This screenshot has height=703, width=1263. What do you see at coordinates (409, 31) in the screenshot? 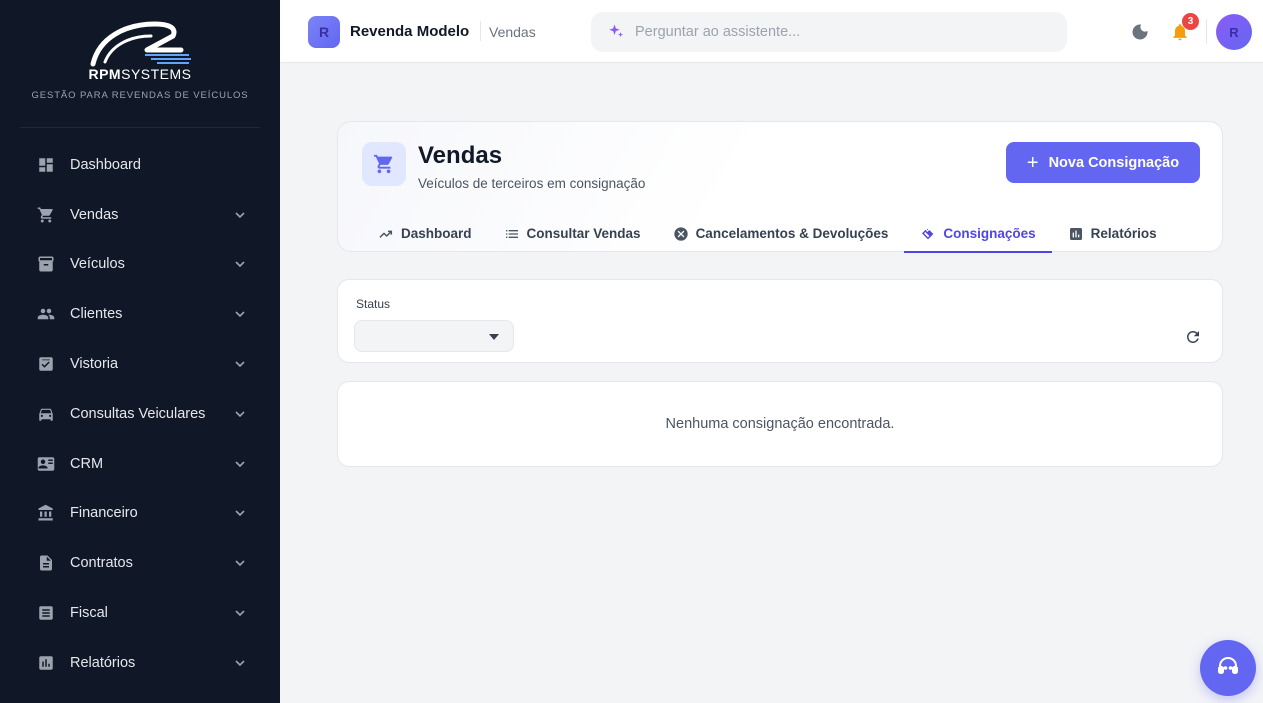
I see `store-name: Revenda Modelo` at bounding box center [409, 31].